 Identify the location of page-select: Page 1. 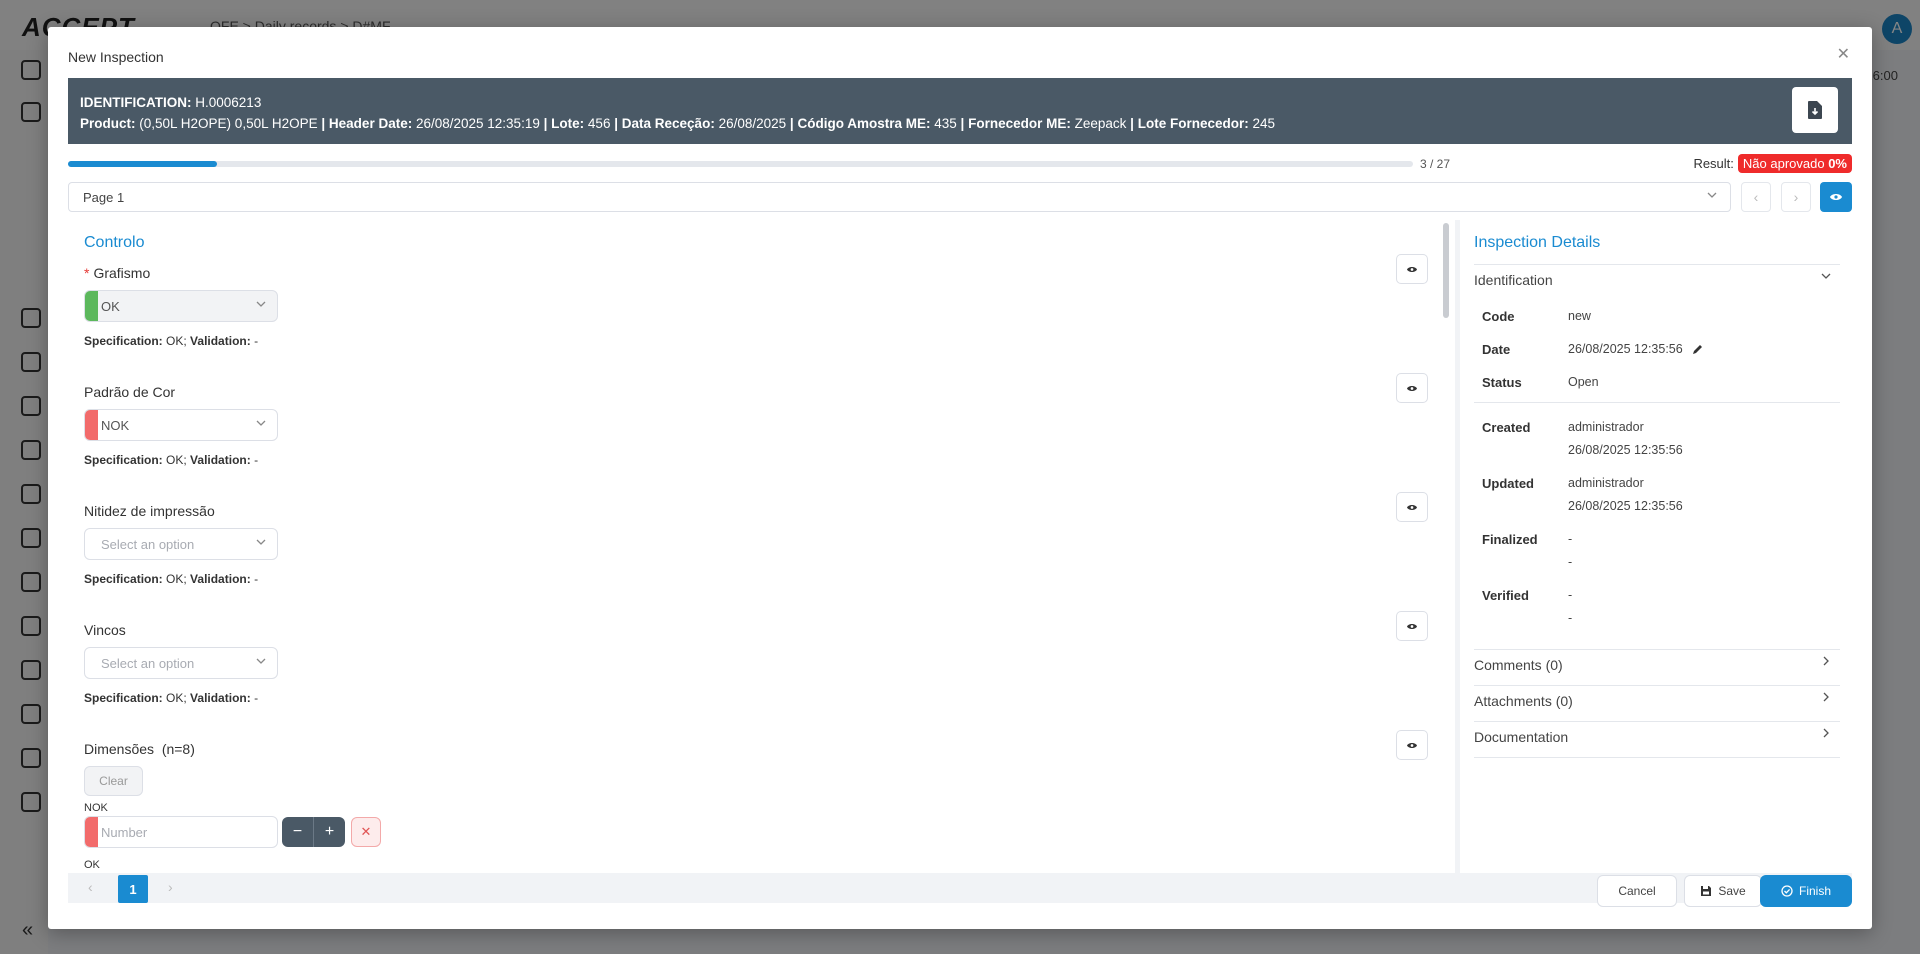
(899, 197).